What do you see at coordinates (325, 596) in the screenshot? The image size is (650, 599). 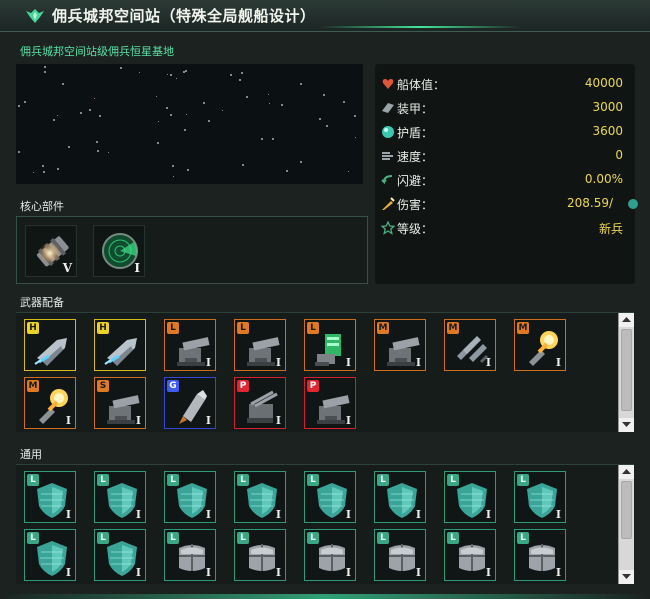 I see `bottom-glow` at bounding box center [325, 596].